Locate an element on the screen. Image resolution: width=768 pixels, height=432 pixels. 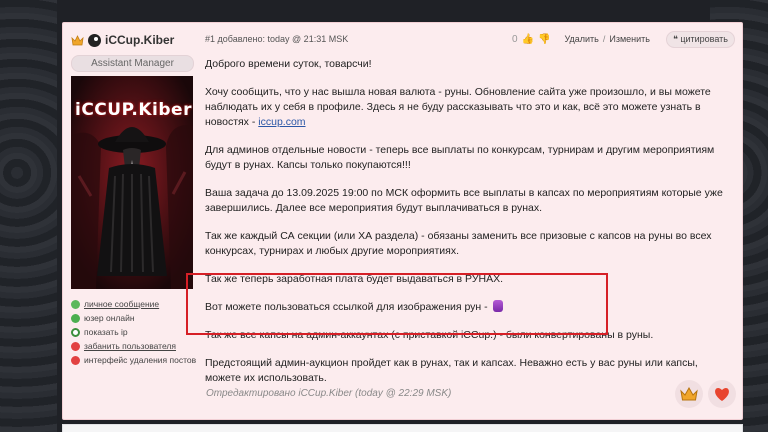
vote-count: 0 is located at coordinates (515, 39).